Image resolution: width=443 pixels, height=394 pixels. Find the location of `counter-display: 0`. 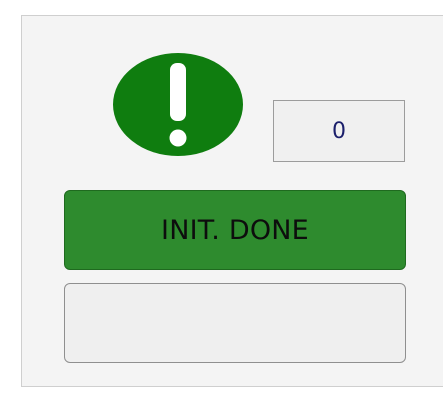

counter-display: 0 is located at coordinates (339, 131).